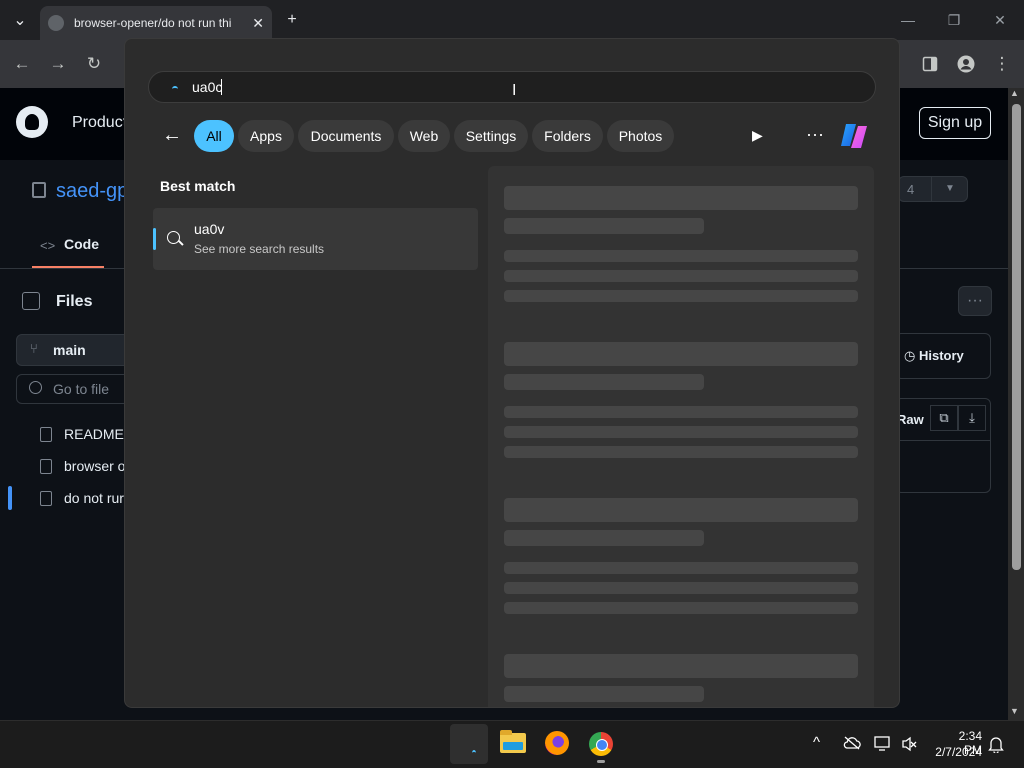  I want to click on chevron-down-icon: ▼, so click(950, 188).